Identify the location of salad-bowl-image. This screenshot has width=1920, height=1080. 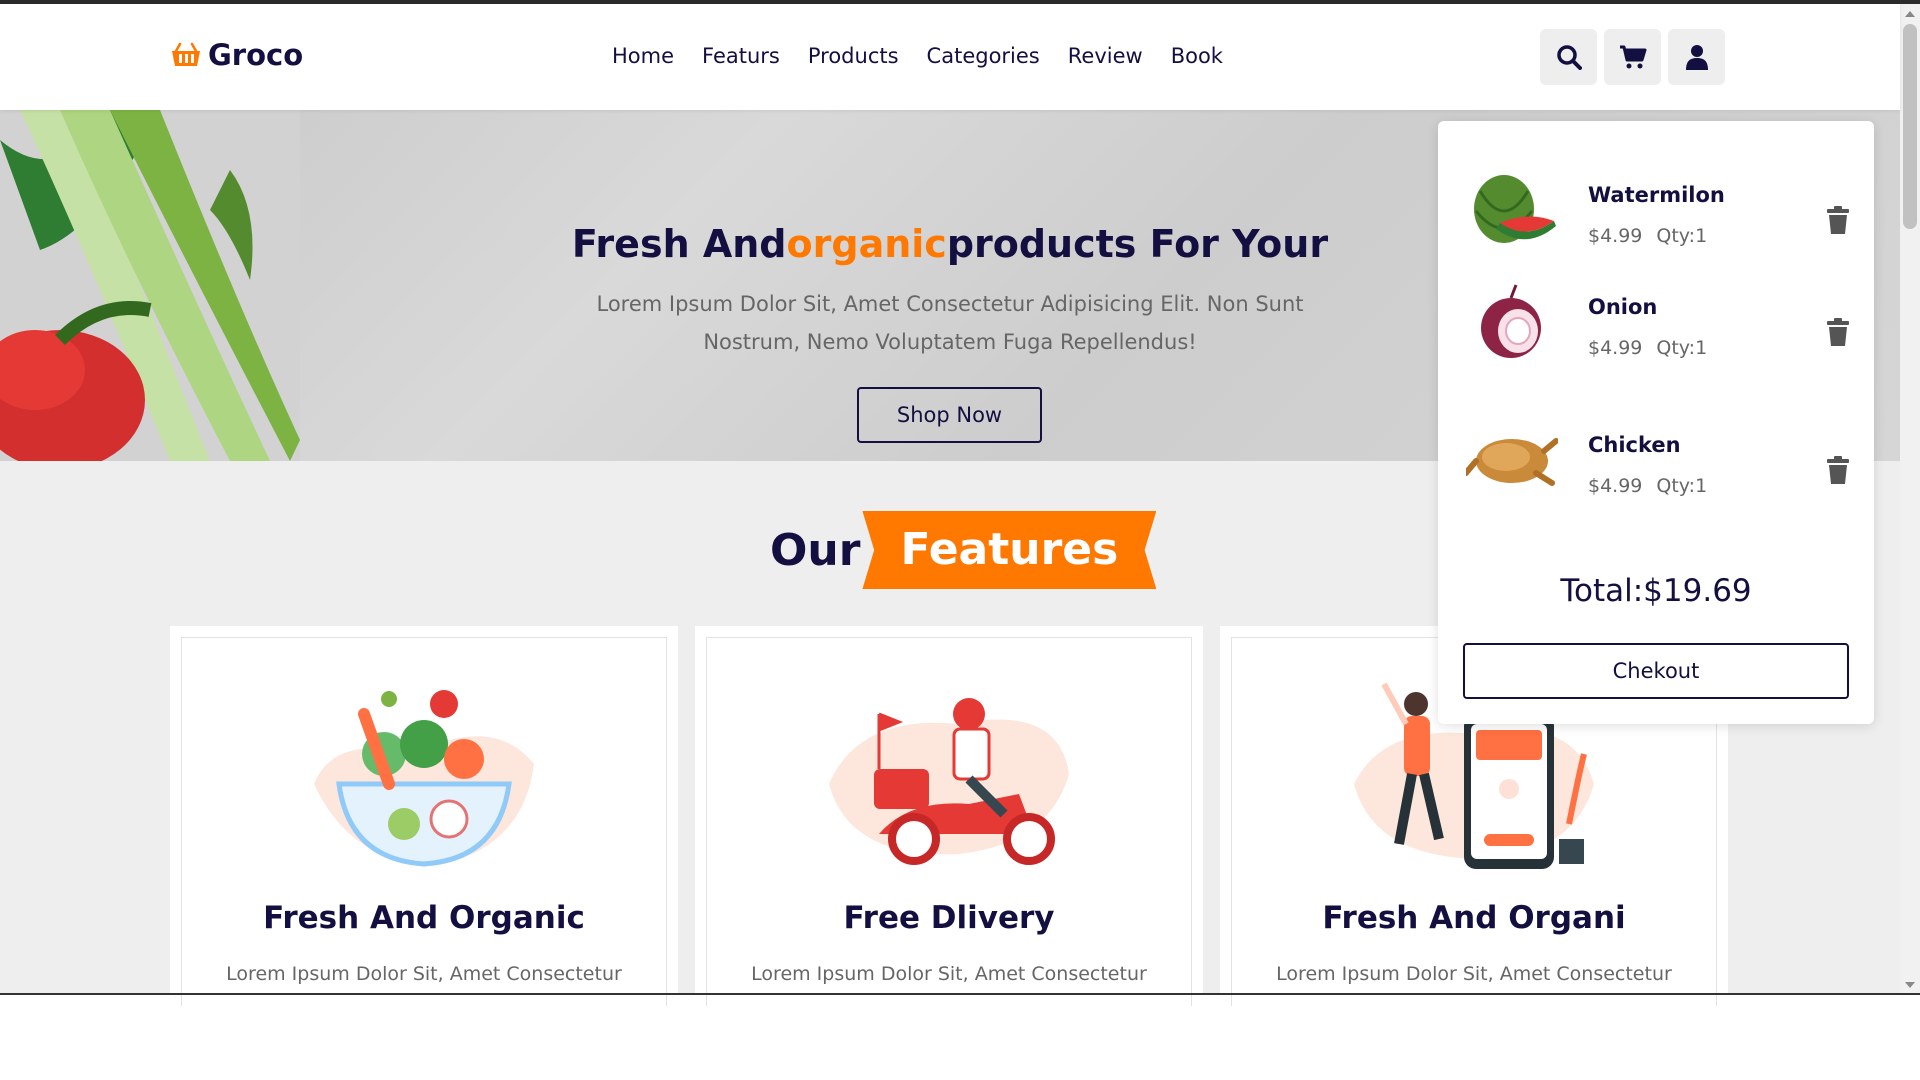
(424, 778).